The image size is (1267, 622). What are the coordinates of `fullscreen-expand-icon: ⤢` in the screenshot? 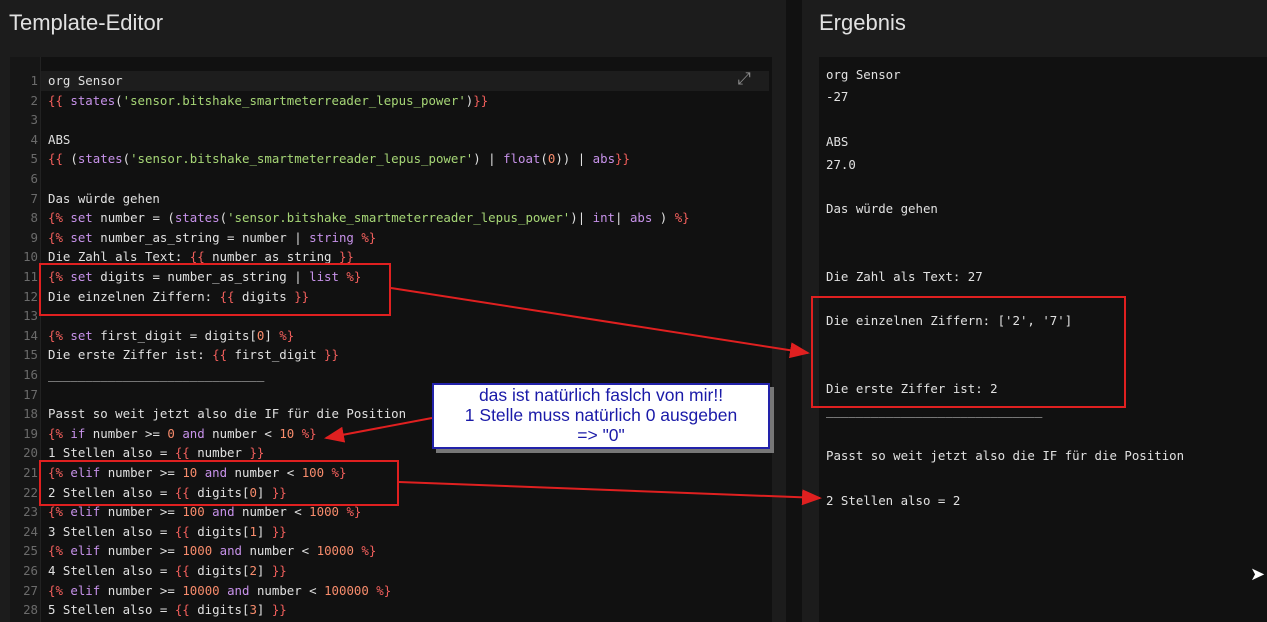 It's located at (744, 79).